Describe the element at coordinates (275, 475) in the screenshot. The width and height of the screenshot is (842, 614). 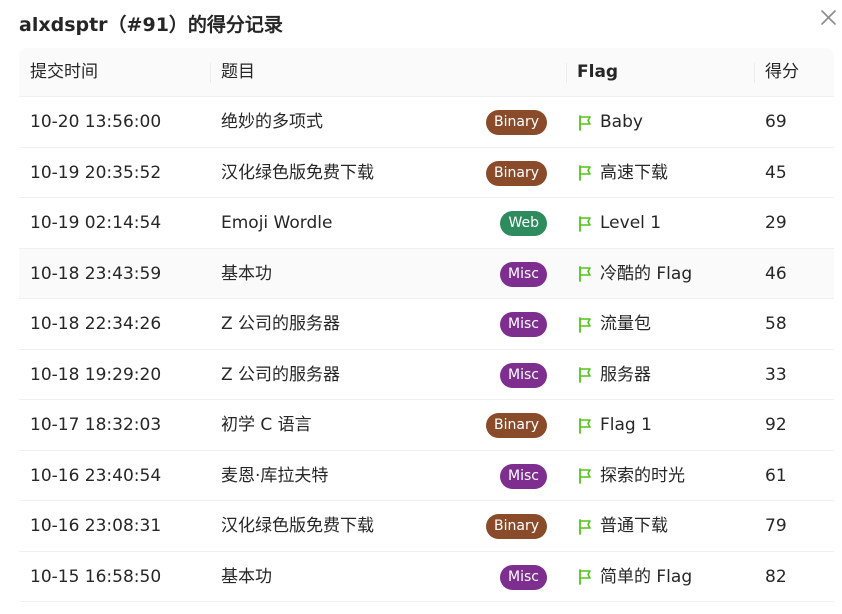
I see `challenge-name: 麦恩·库拉夫特` at that location.